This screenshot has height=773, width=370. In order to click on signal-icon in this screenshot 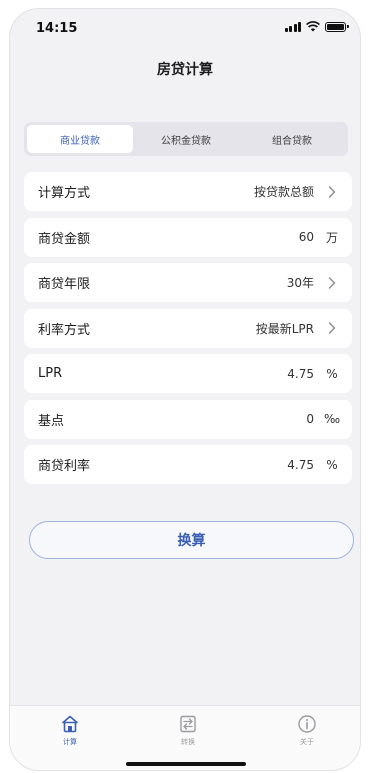, I will do `click(292, 26)`.